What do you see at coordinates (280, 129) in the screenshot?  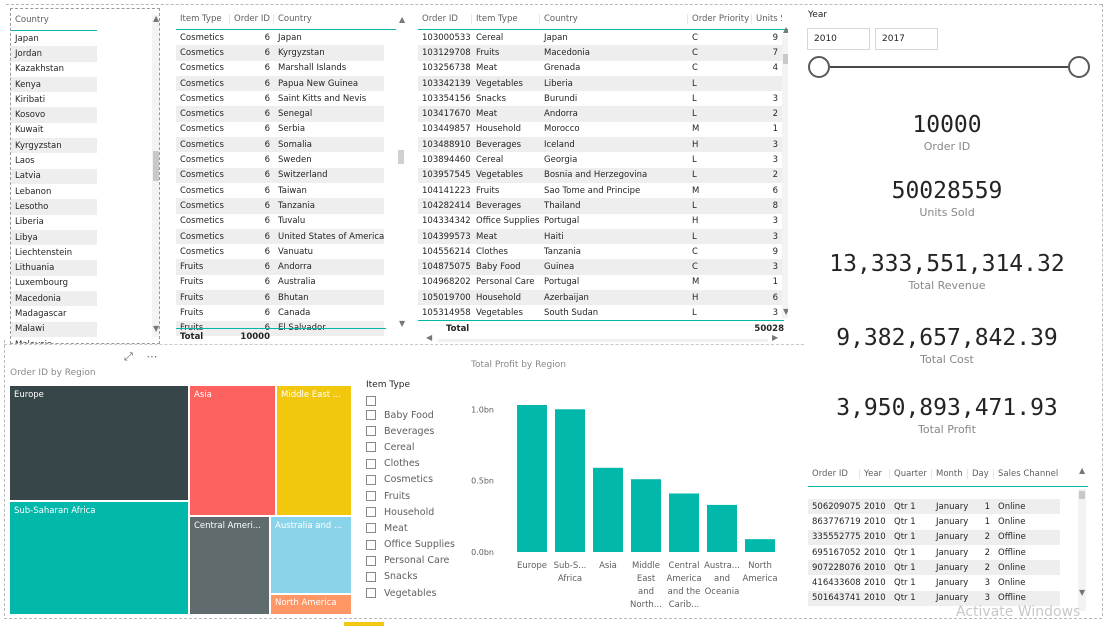 I see `table-row: Cosmetics 6 Serbia` at bounding box center [280, 129].